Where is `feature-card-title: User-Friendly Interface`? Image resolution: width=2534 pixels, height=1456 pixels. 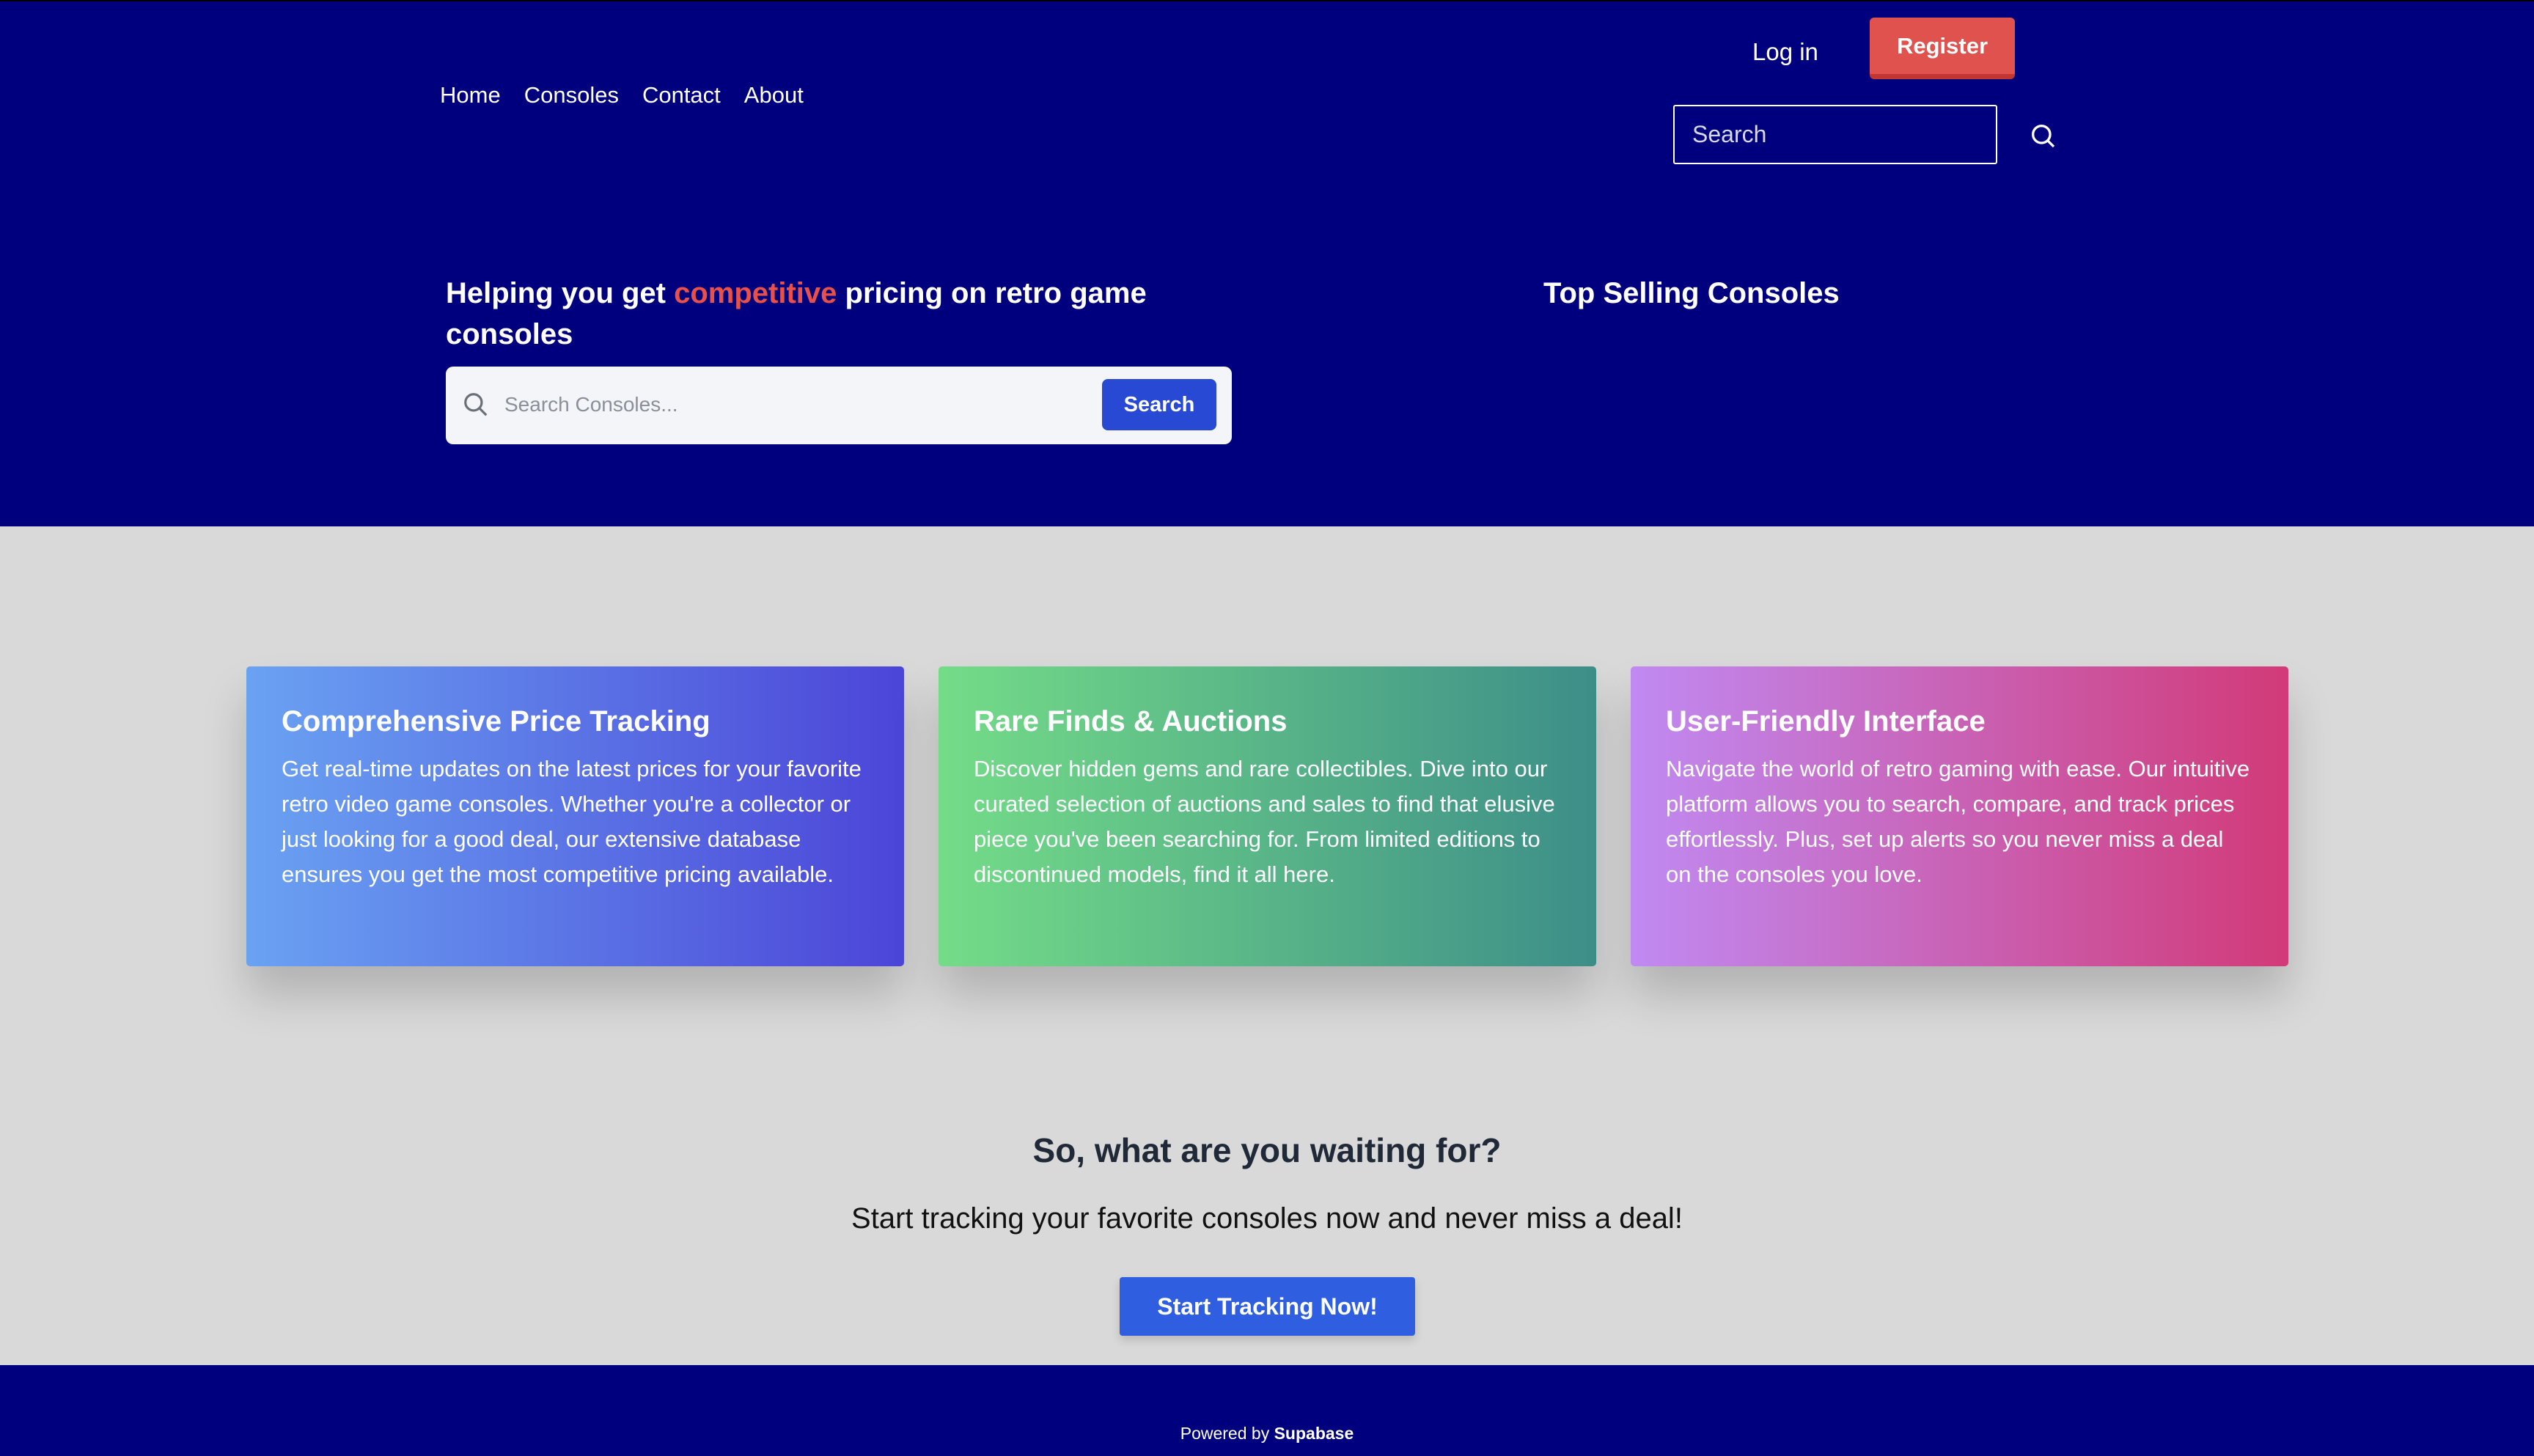
feature-card-title: User-Friendly Interface is located at coordinates (1826, 721).